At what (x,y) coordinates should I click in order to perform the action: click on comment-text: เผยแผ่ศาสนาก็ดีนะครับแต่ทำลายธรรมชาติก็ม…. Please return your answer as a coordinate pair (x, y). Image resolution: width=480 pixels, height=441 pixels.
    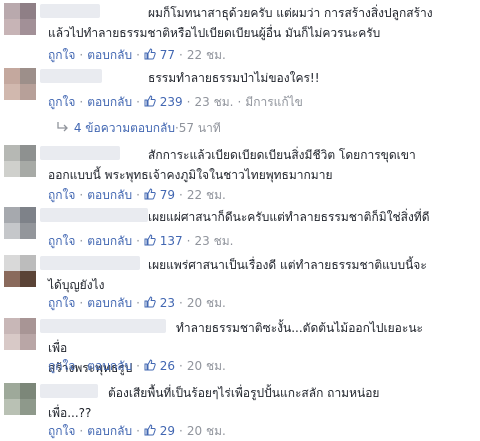
    Looking at the image, I should click on (289, 217).